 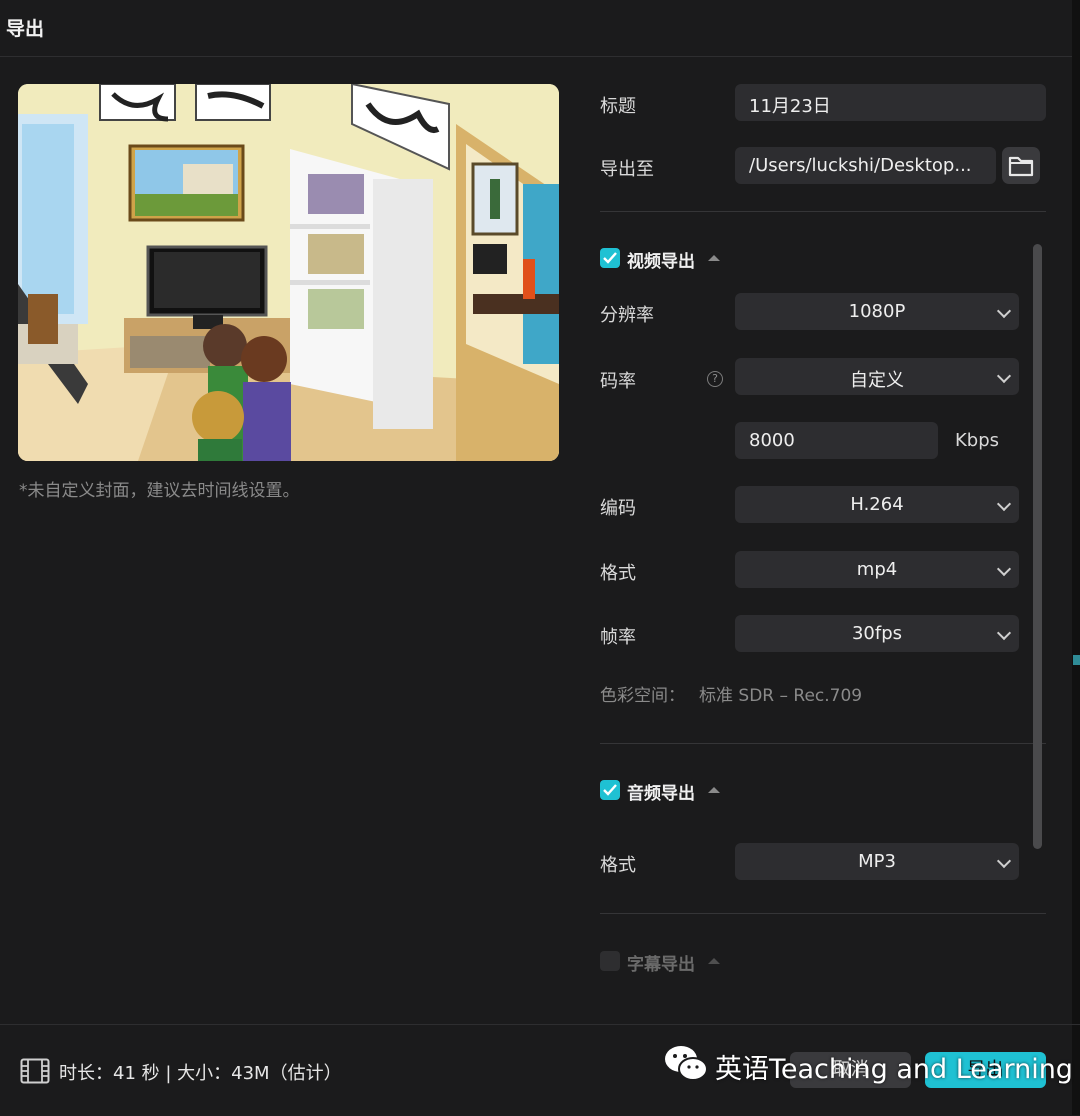 I want to click on video-export-checkbox, so click(x=610, y=258).